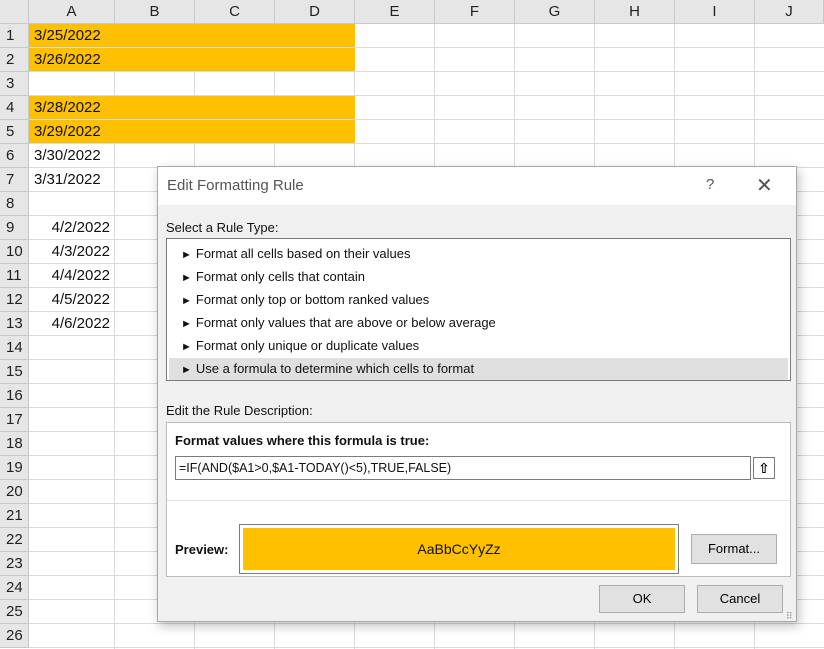 Image resolution: width=824 pixels, height=649 pixels. What do you see at coordinates (14, 444) in the screenshot?
I see `row-header-18: 18` at bounding box center [14, 444].